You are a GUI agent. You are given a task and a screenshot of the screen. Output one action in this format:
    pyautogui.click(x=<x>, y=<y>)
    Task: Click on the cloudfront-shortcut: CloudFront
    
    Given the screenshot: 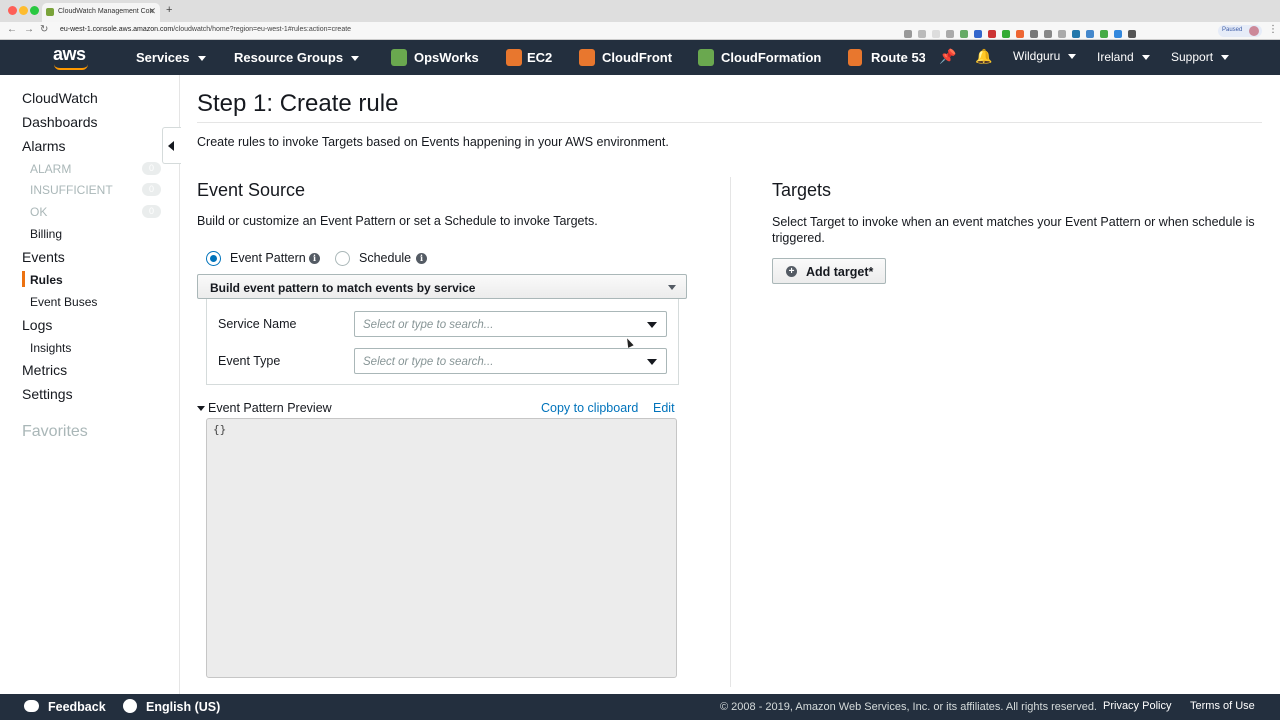 What is the action you would take?
    pyautogui.click(x=637, y=57)
    